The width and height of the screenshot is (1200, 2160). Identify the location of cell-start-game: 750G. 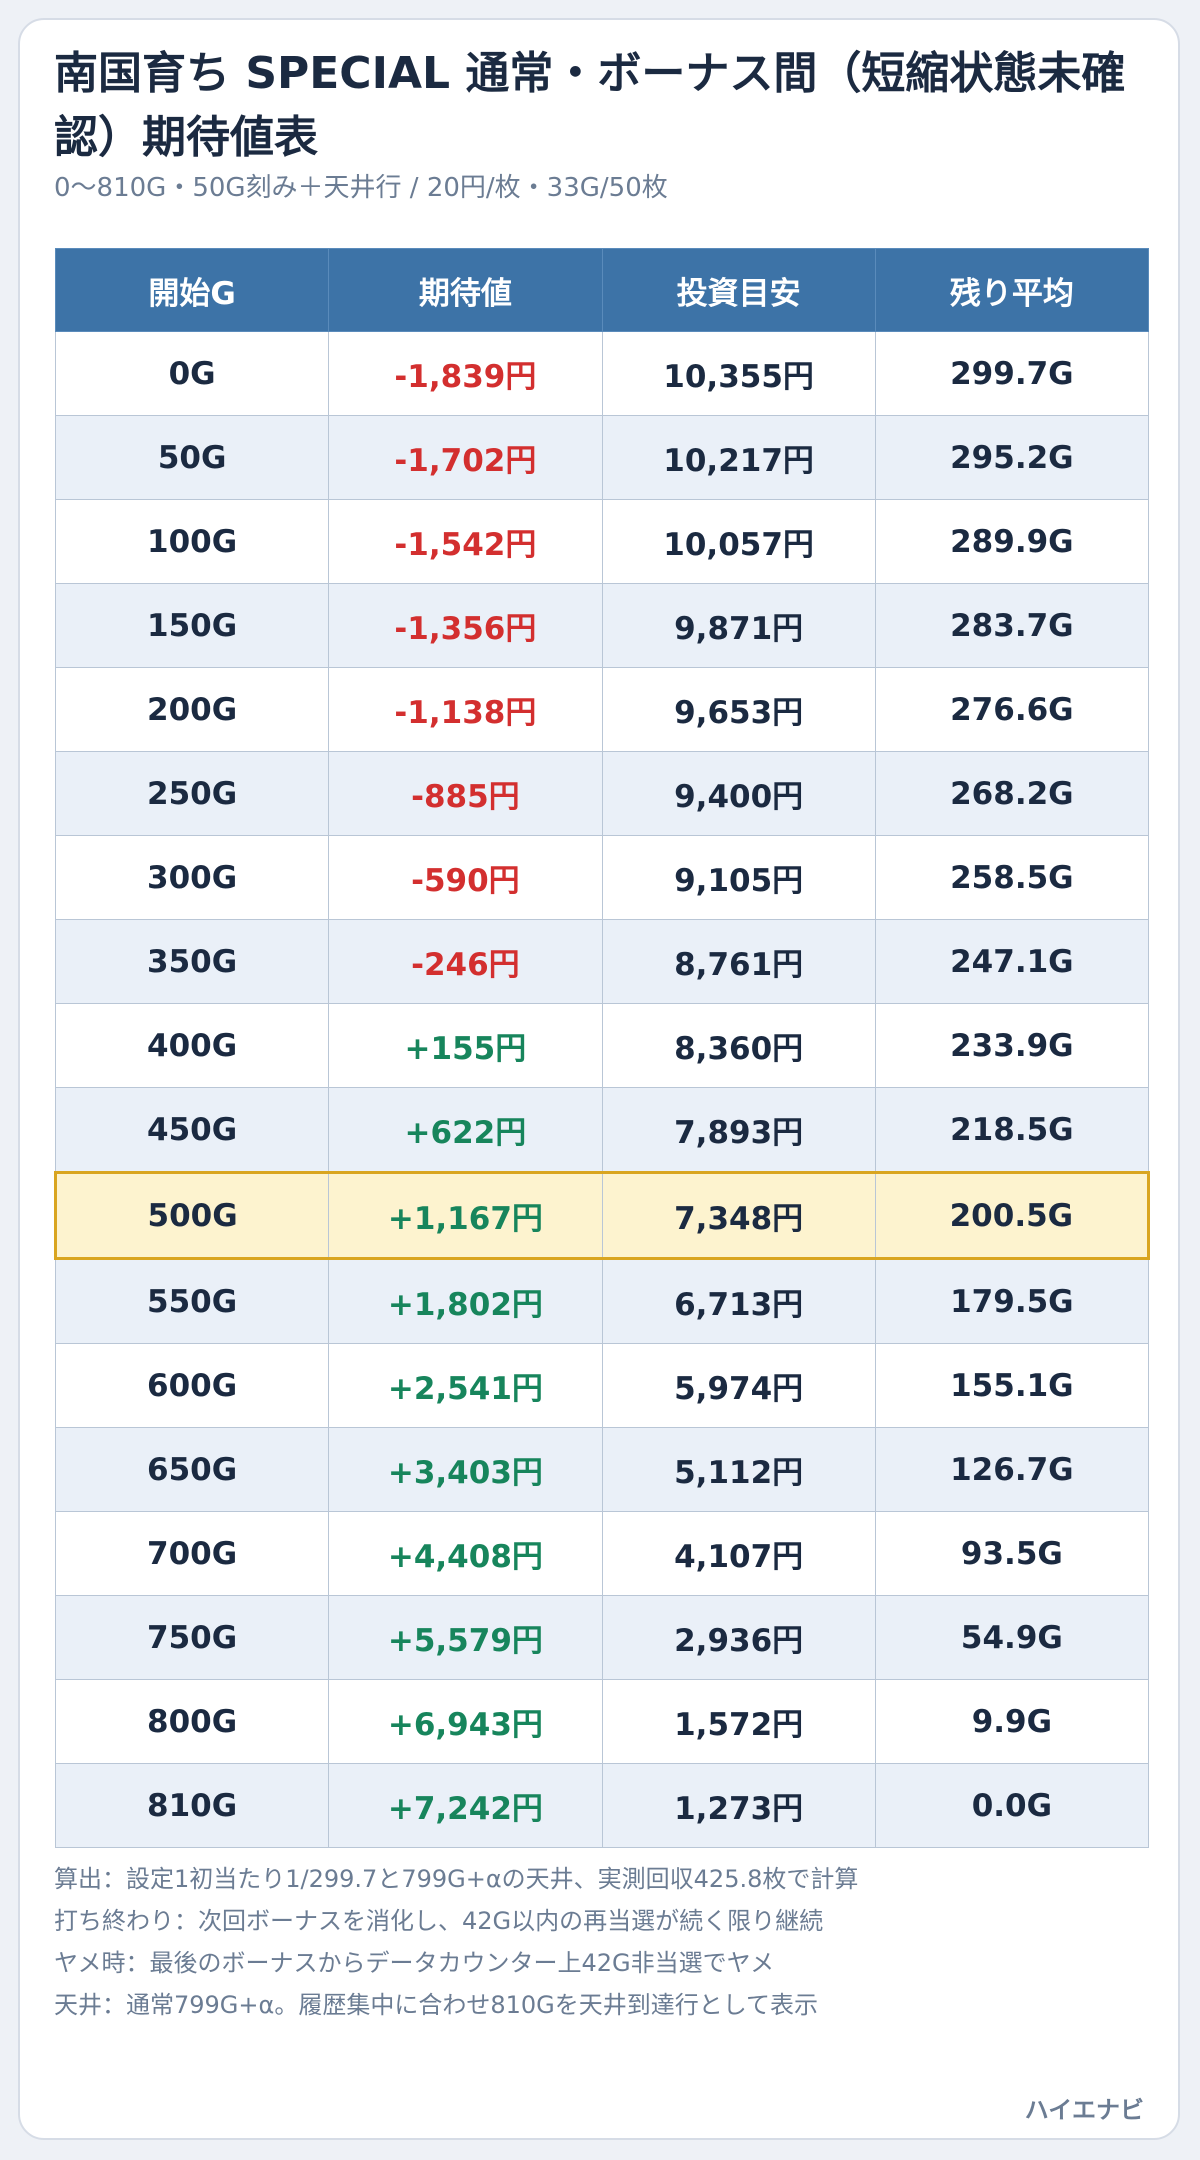
(192, 1637).